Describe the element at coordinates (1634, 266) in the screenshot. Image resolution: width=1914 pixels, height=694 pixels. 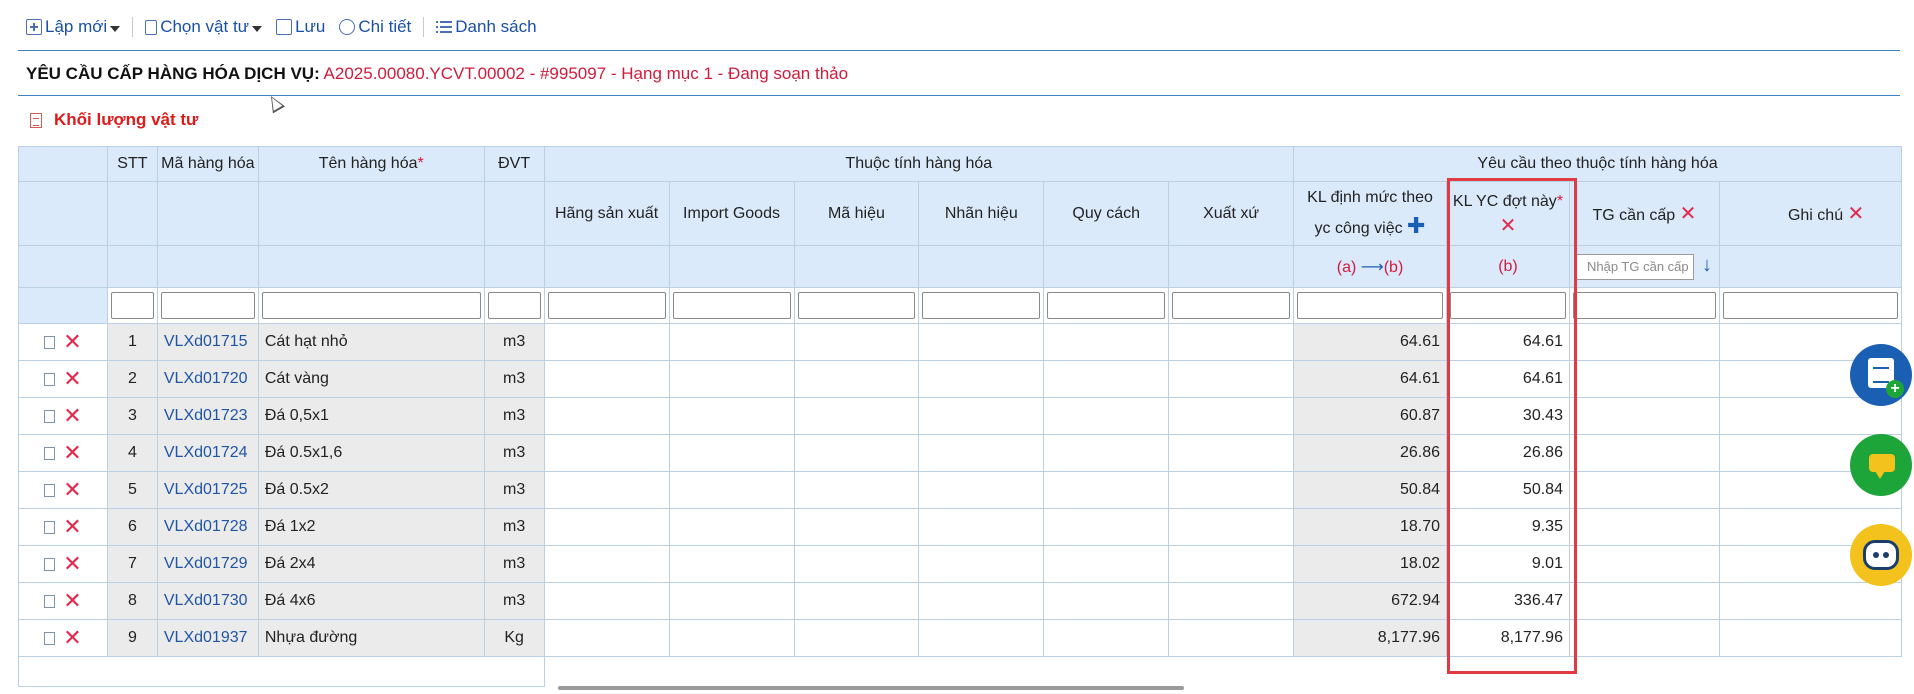
I see `tg-fill-input: Nhập TG cần cấp` at that location.